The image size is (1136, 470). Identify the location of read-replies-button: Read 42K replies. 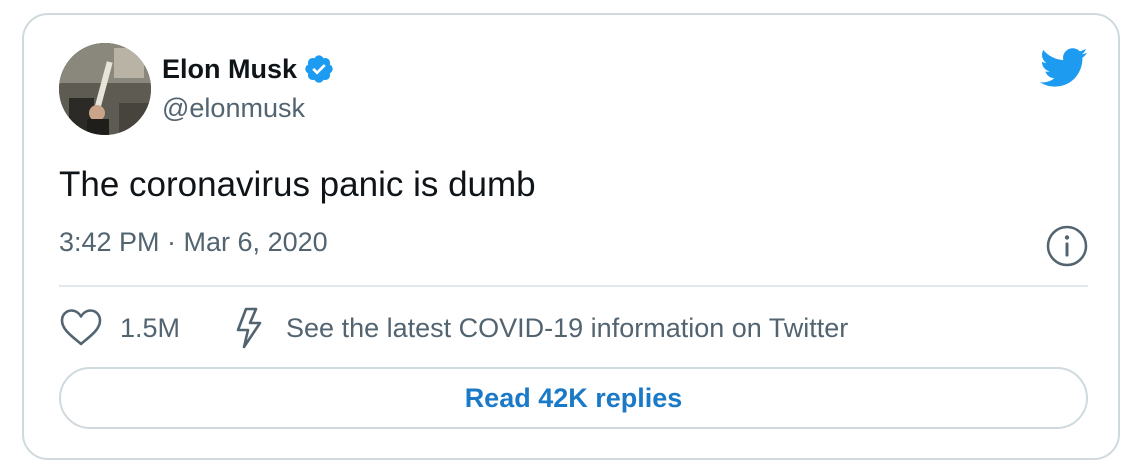
(573, 398).